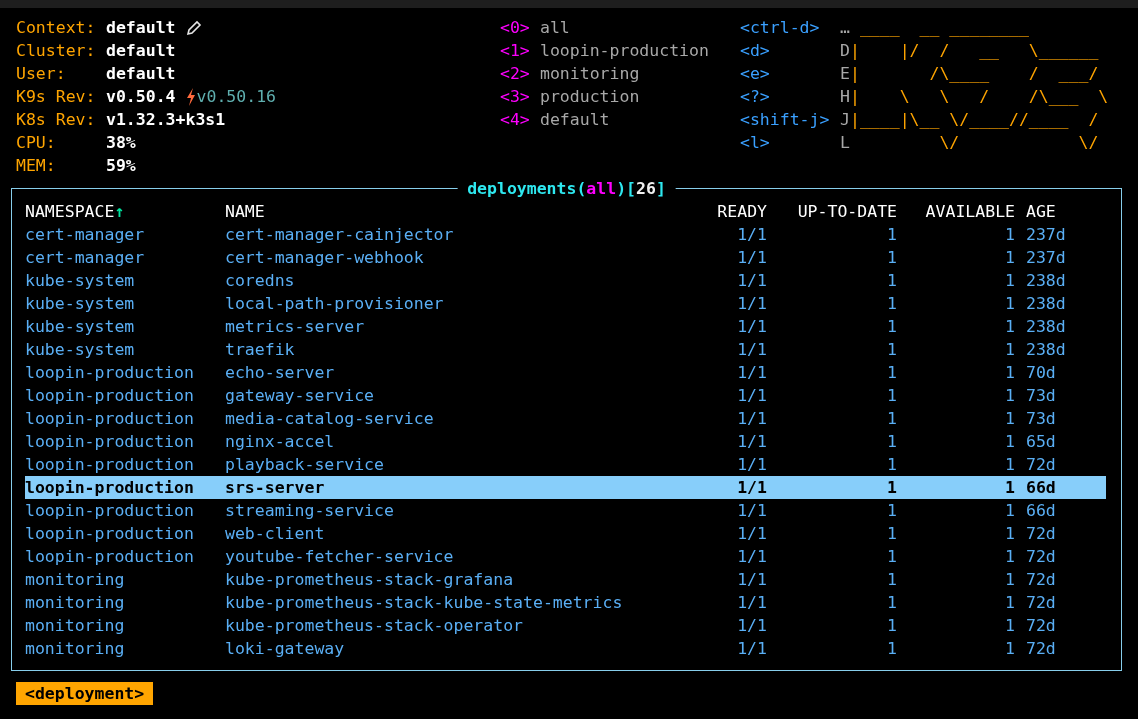 The width and height of the screenshot is (1138, 719). What do you see at coordinates (1018, 143) in the screenshot?
I see `logo-line: \/ \/` at bounding box center [1018, 143].